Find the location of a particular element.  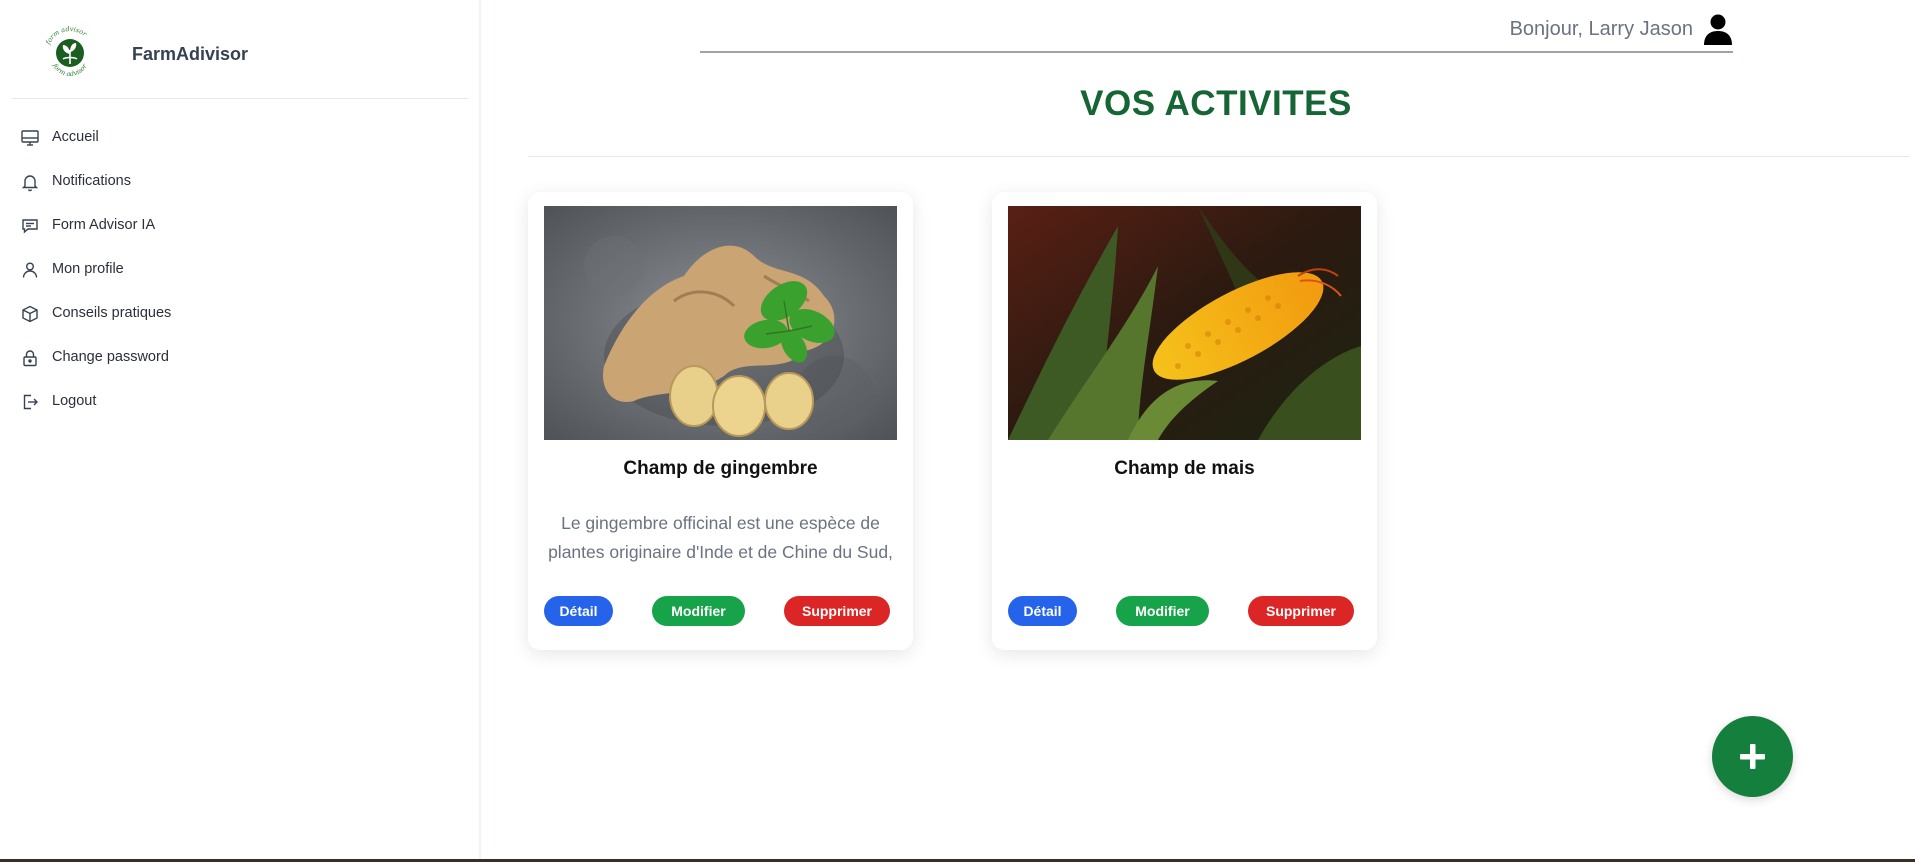

sidebar-item-notifications: Notifications is located at coordinates (235, 181).